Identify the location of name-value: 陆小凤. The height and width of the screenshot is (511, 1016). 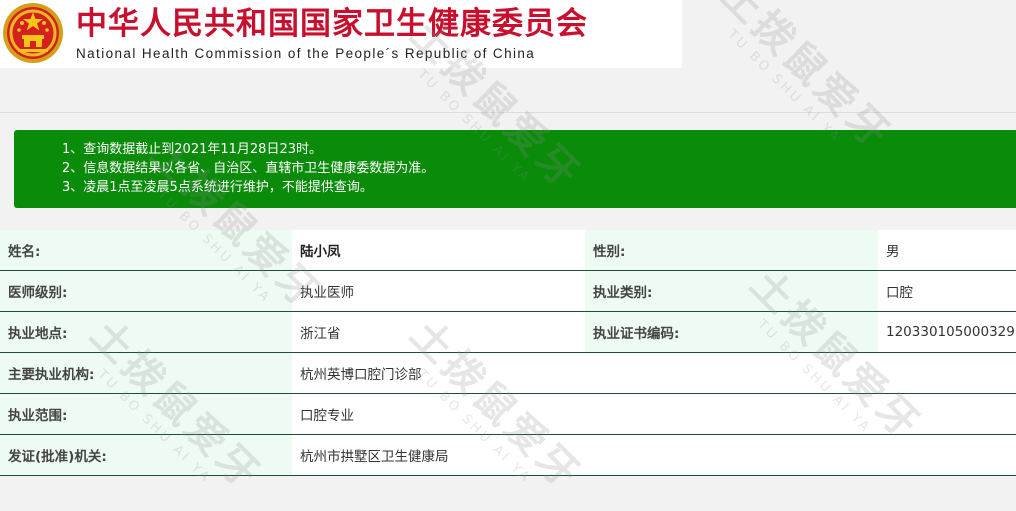
(438, 250).